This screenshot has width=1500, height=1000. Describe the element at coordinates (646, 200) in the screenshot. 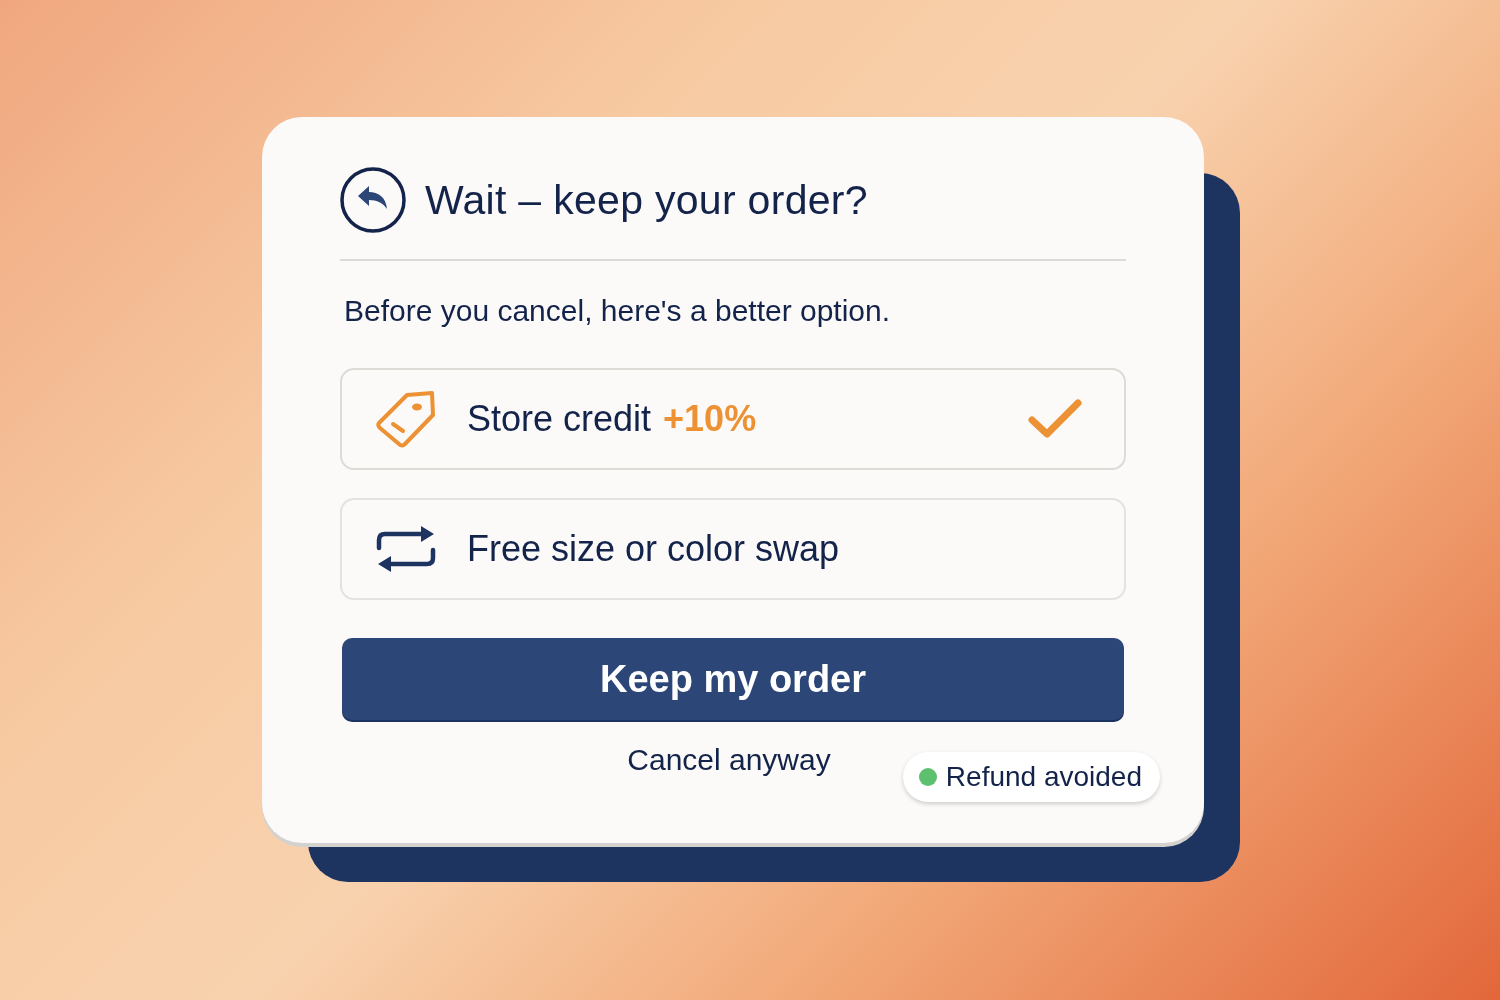

I see `dialog-title: Wait – keep your order?` at that location.